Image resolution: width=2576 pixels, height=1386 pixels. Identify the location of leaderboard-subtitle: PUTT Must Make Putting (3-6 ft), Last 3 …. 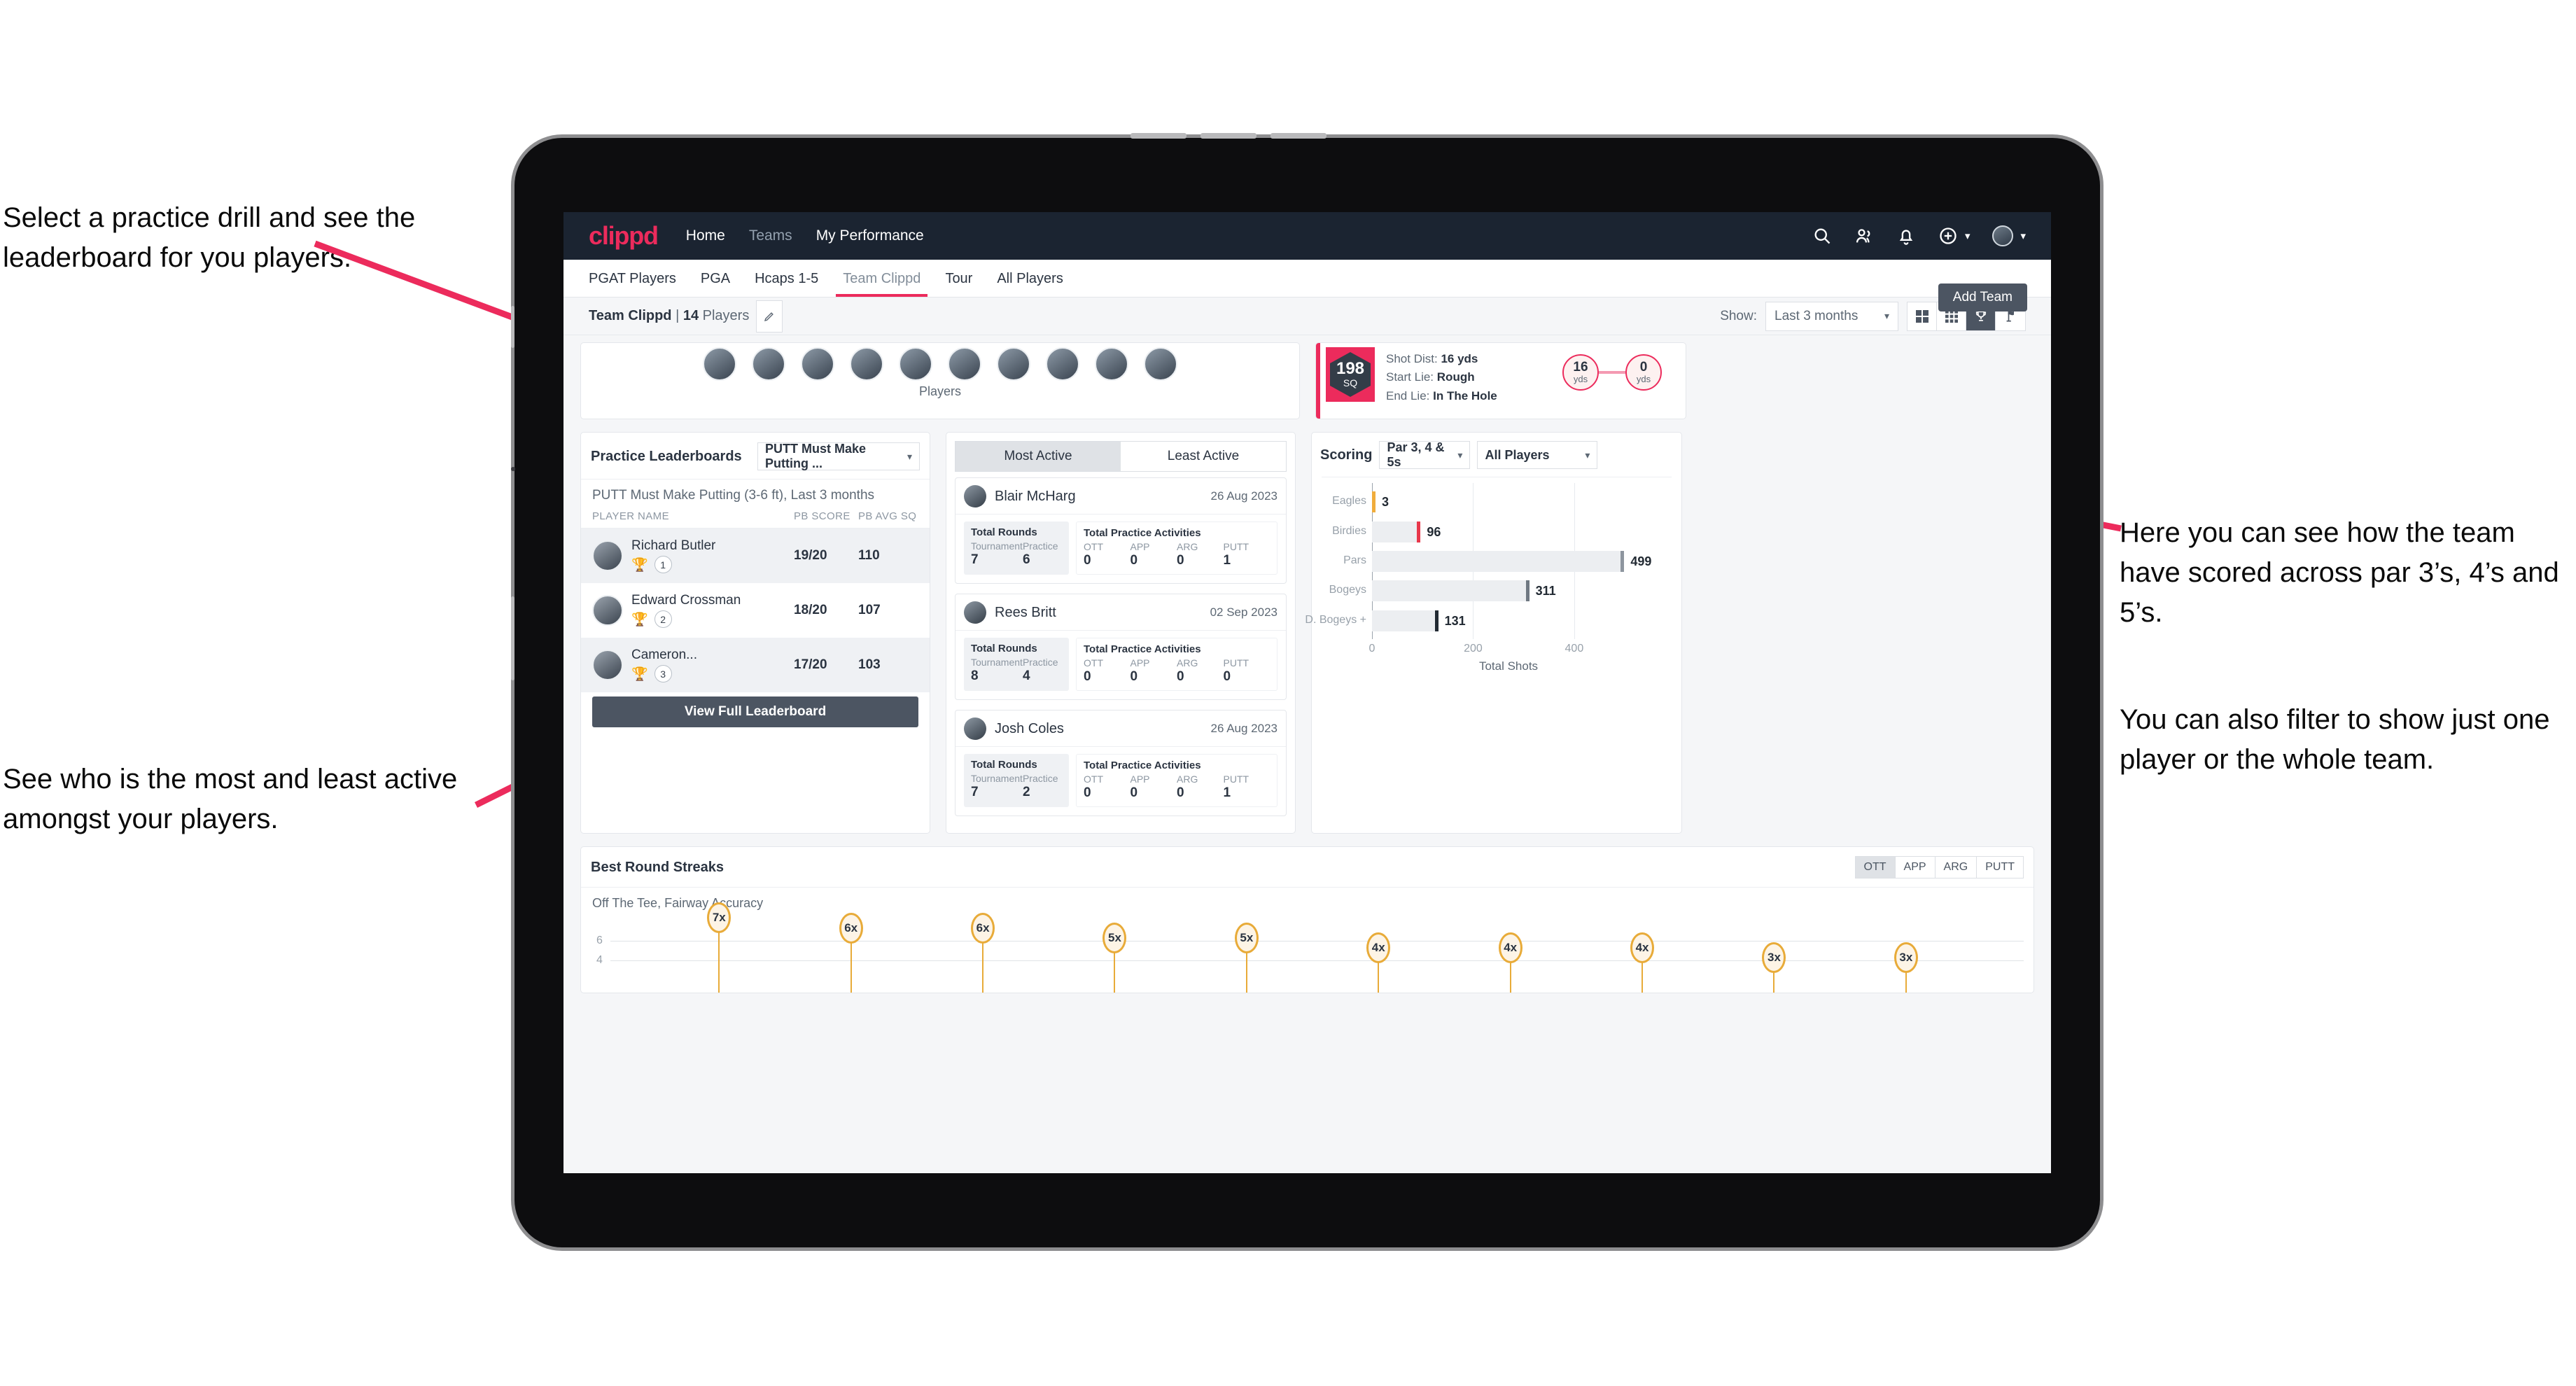
(755, 494).